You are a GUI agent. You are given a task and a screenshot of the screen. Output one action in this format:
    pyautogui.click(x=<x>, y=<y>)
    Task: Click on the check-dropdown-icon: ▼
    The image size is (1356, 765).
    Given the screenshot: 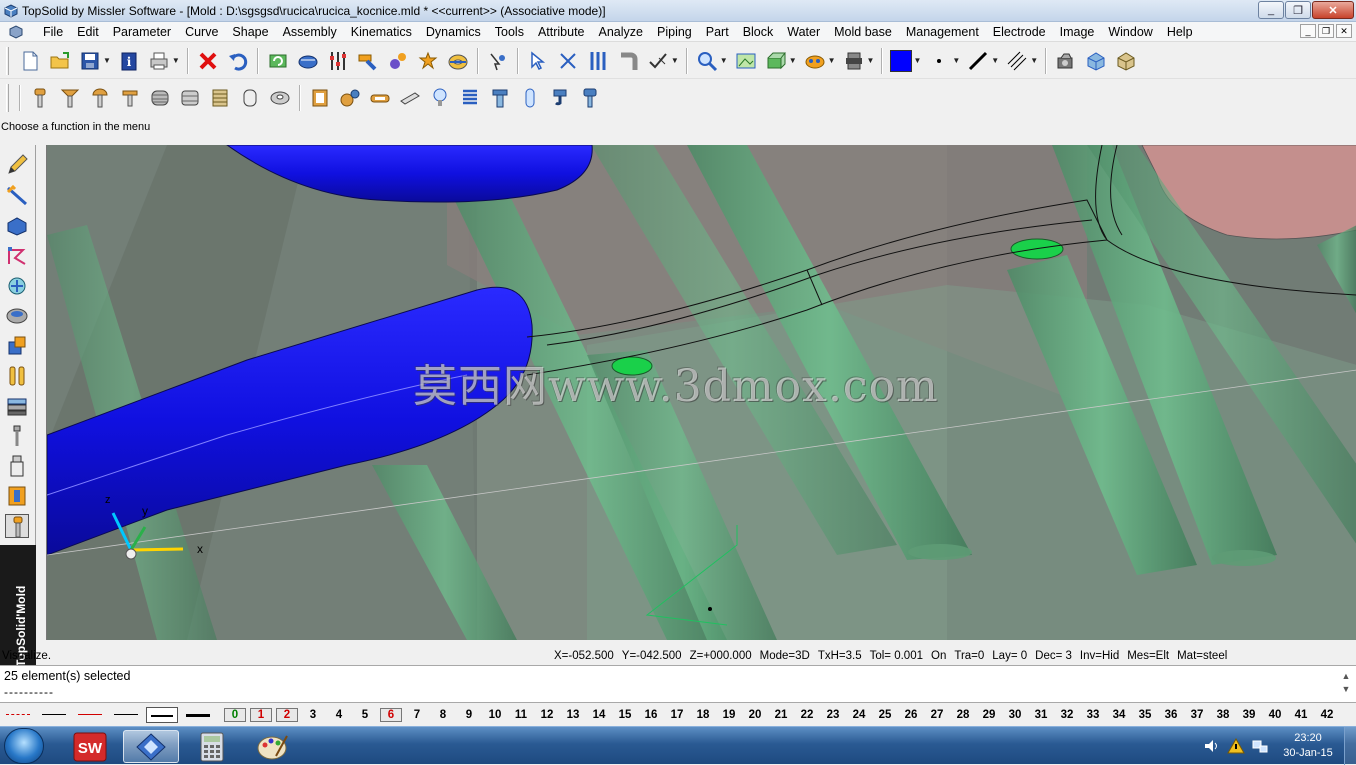 What is the action you would take?
    pyautogui.click(x=675, y=60)
    